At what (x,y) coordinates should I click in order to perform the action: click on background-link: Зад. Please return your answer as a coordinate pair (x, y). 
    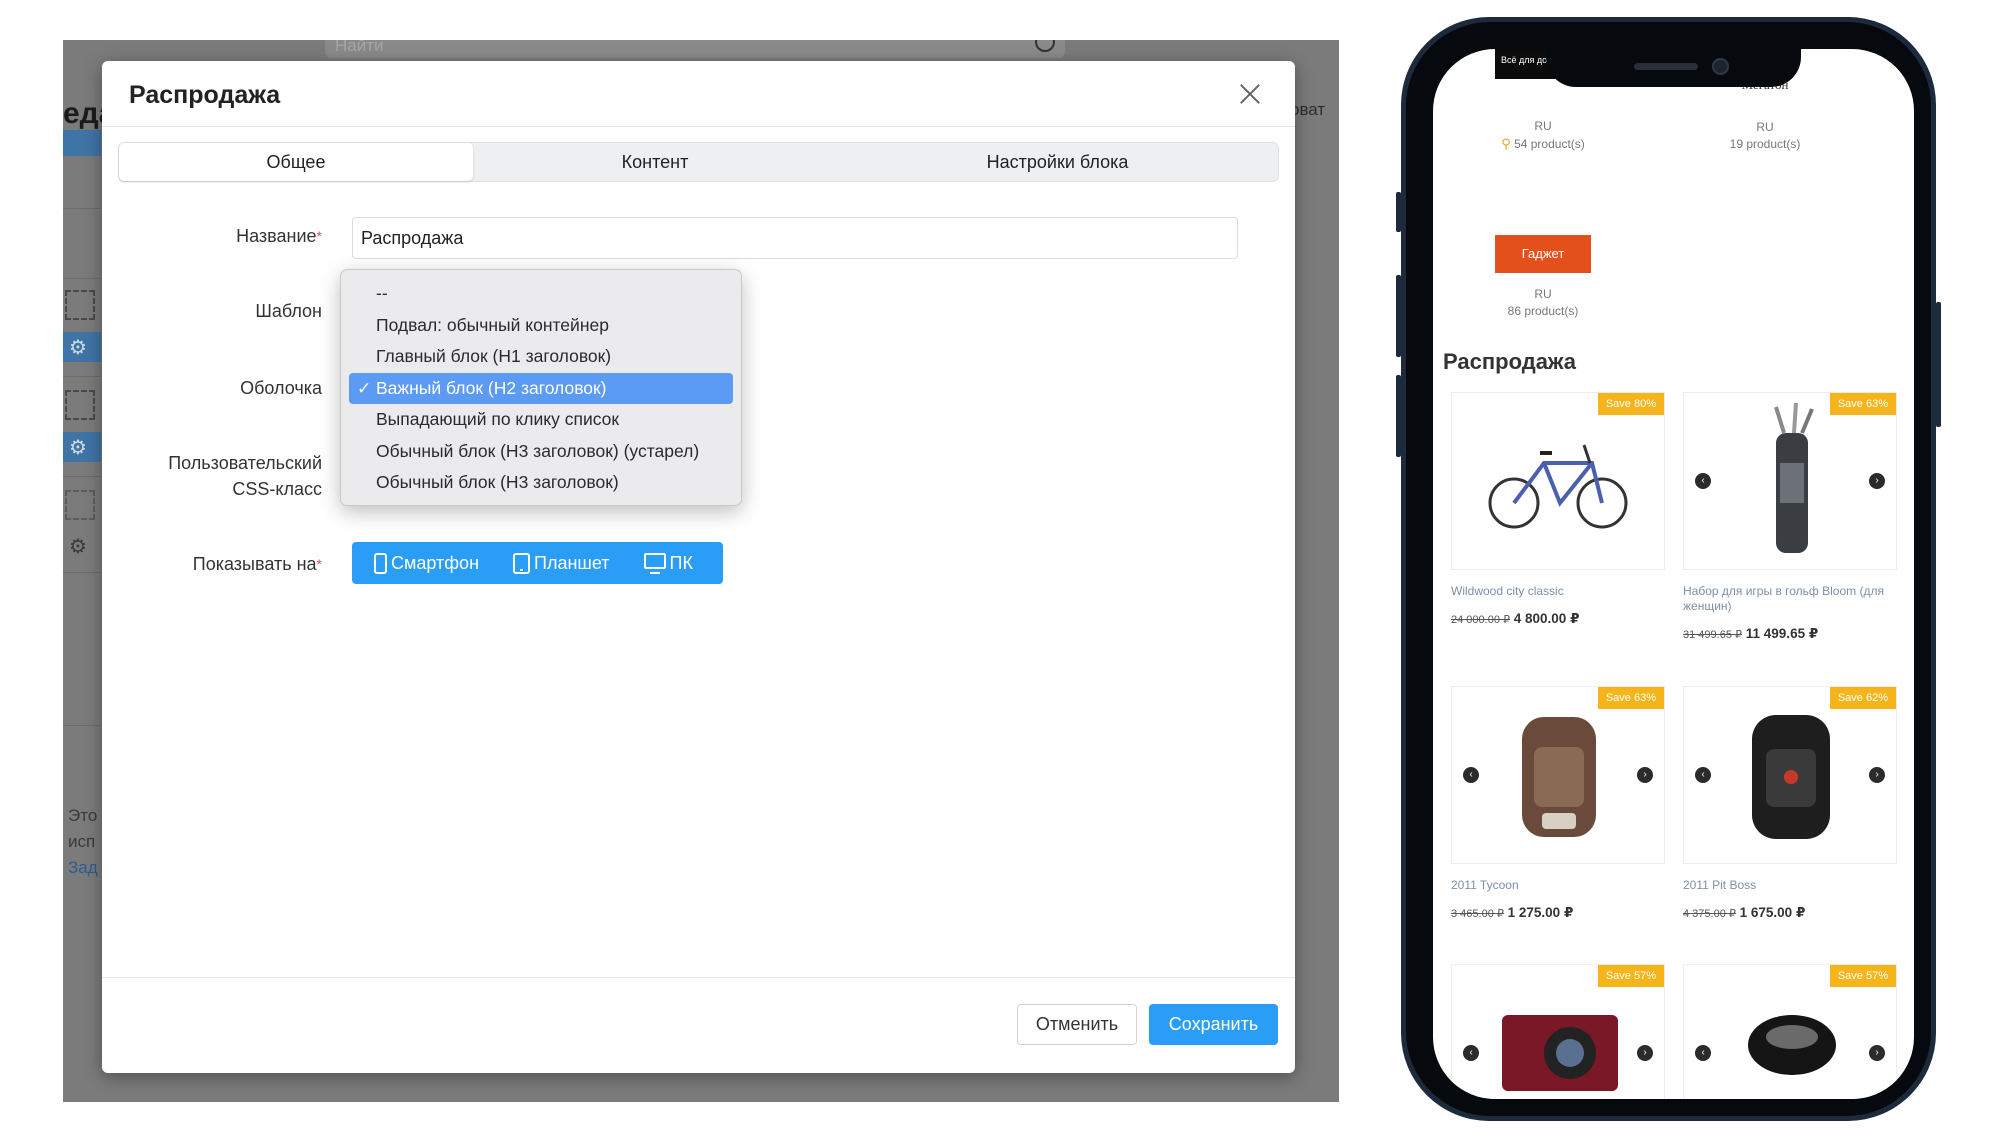
    Looking at the image, I should click on (83, 867).